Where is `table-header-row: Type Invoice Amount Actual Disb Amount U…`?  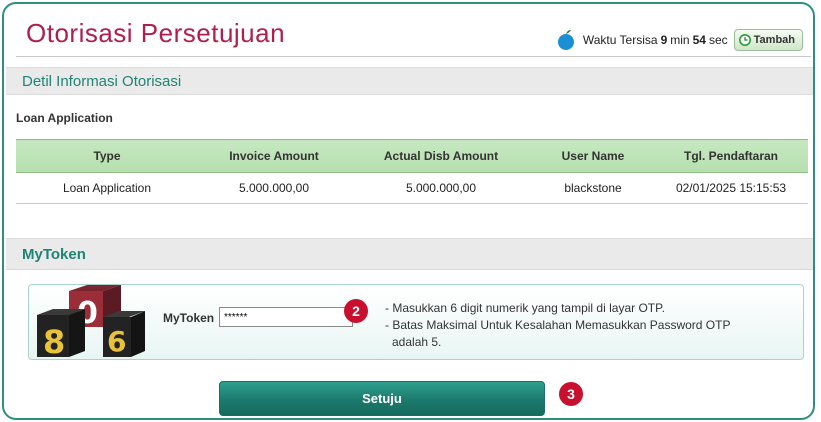
table-header-row: Type Invoice Amount Actual Disb Amount U… is located at coordinates (412, 156).